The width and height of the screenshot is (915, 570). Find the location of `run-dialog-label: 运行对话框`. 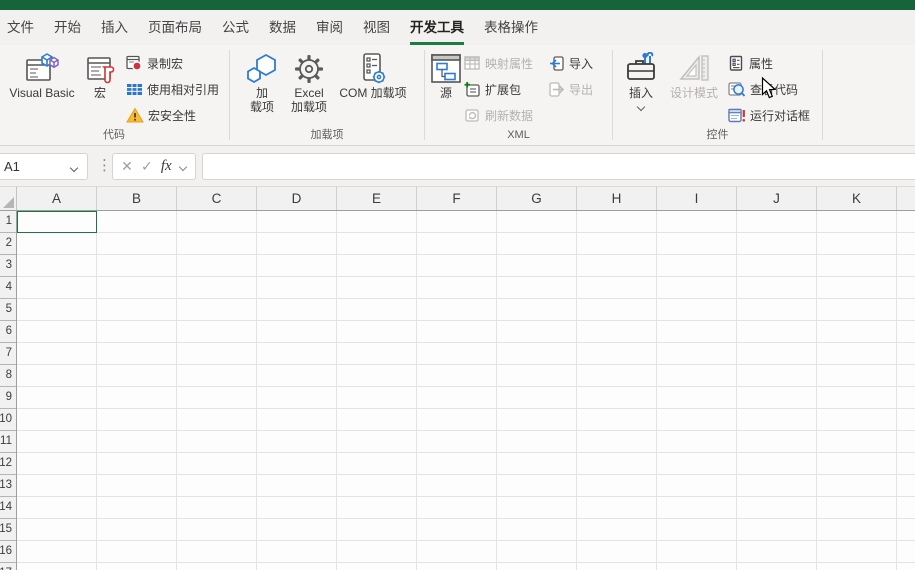

run-dialog-label: 运行对话框 is located at coordinates (780, 116).